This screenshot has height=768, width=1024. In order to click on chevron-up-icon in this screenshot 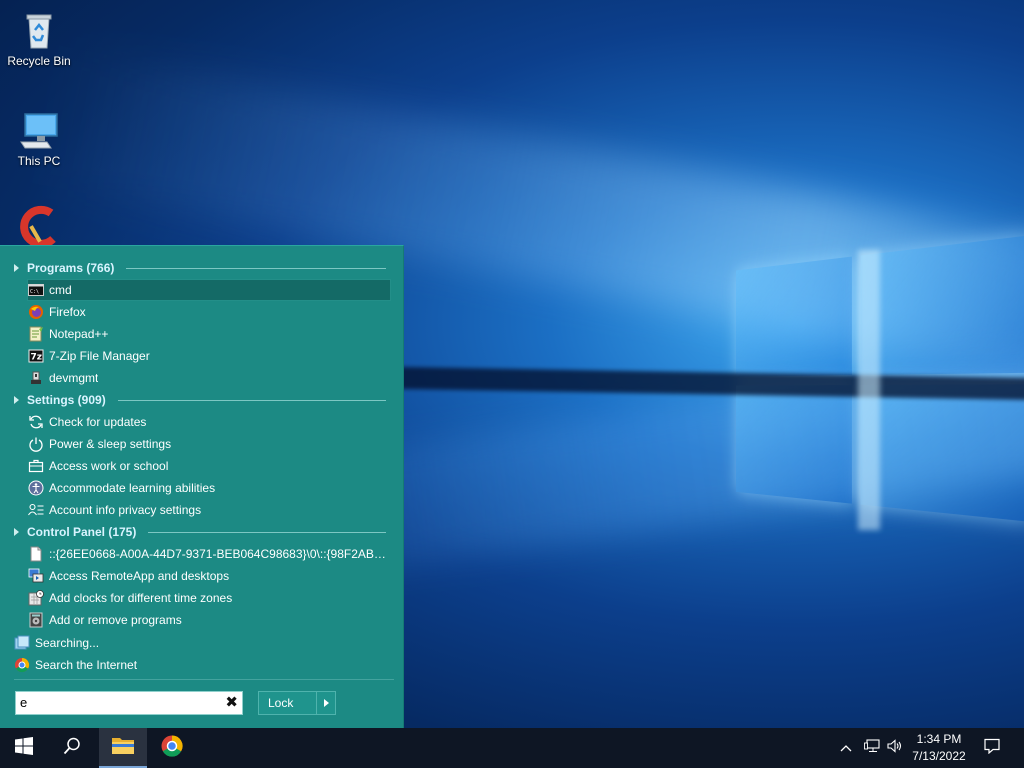, I will do `click(846, 748)`.